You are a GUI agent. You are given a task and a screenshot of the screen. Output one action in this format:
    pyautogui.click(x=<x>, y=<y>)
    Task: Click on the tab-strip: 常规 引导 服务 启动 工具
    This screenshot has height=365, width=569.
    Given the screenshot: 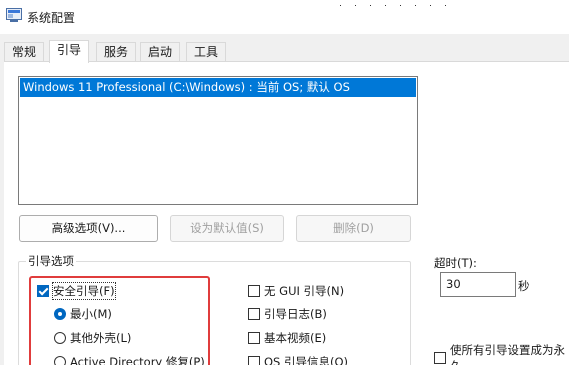 What is the action you would take?
    pyautogui.click(x=284, y=51)
    